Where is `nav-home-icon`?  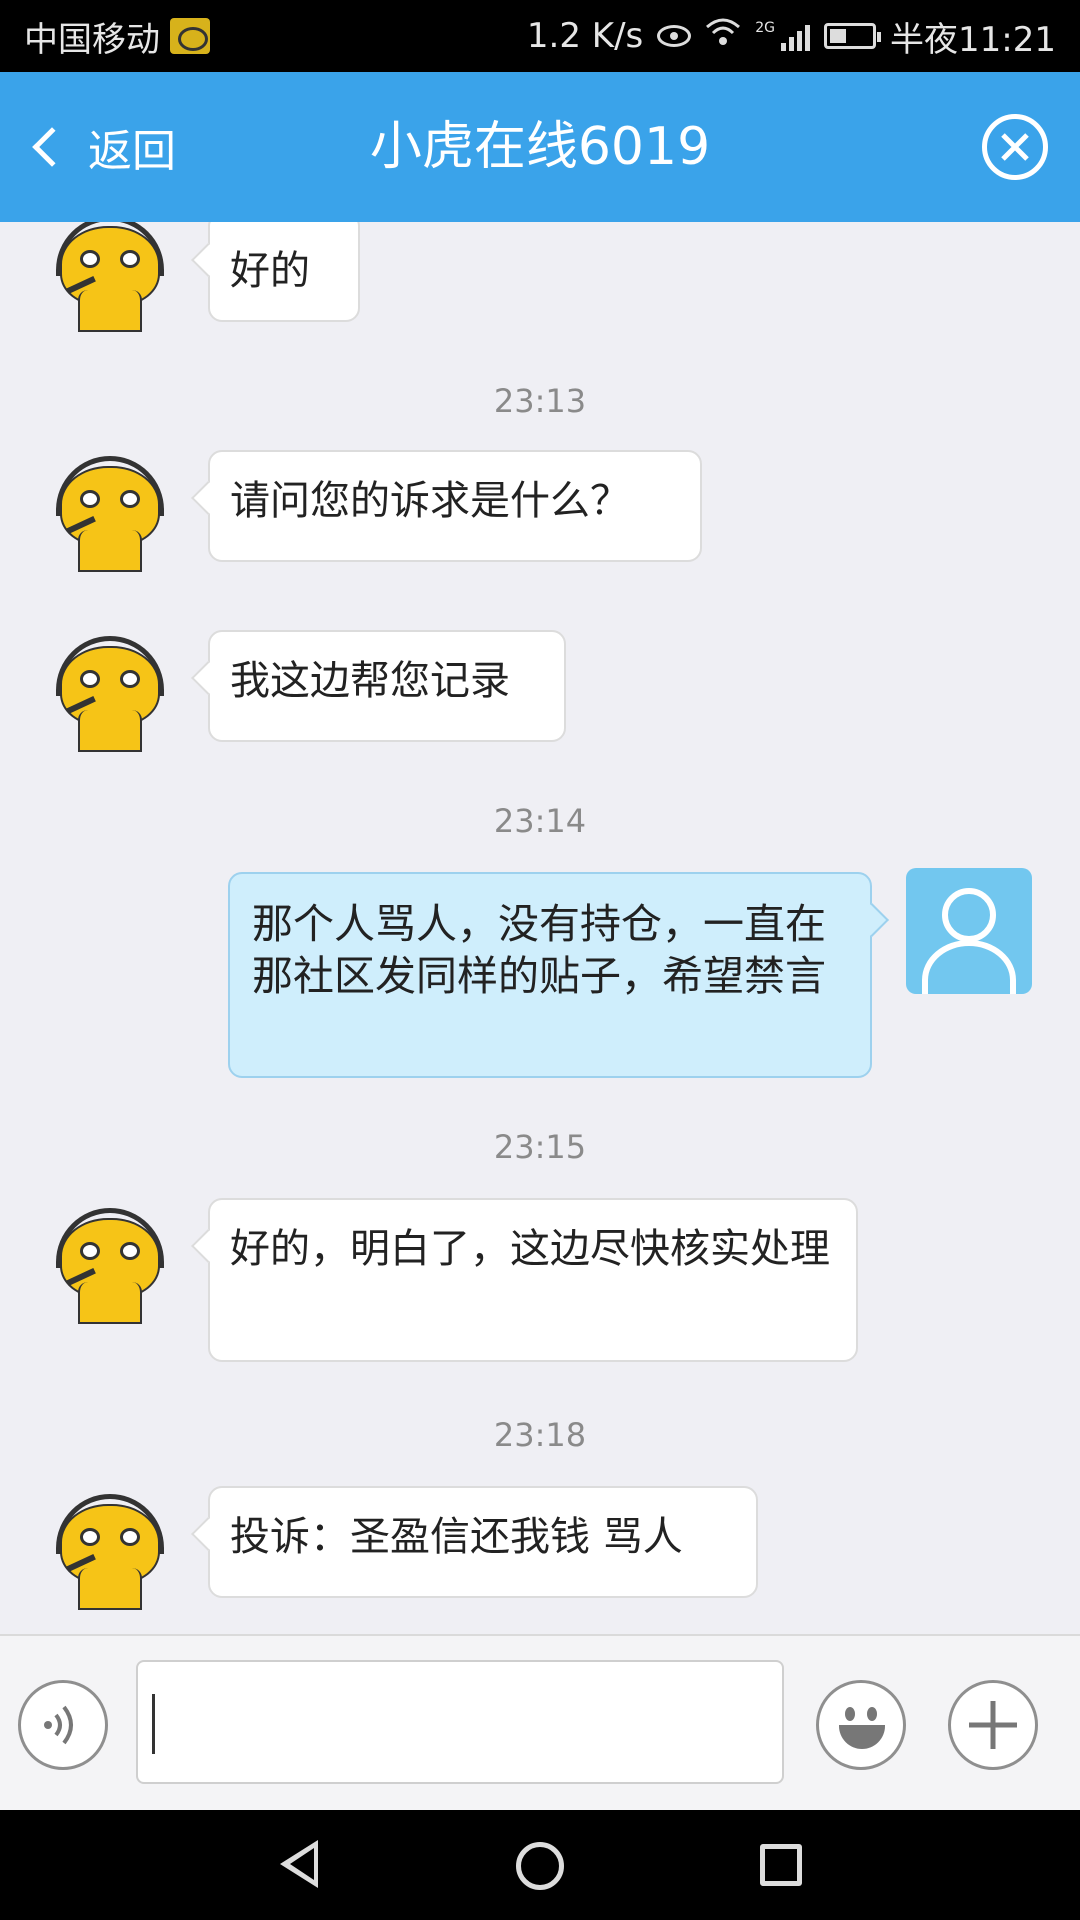 nav-home-icon is located at coordinates (540, 1866).